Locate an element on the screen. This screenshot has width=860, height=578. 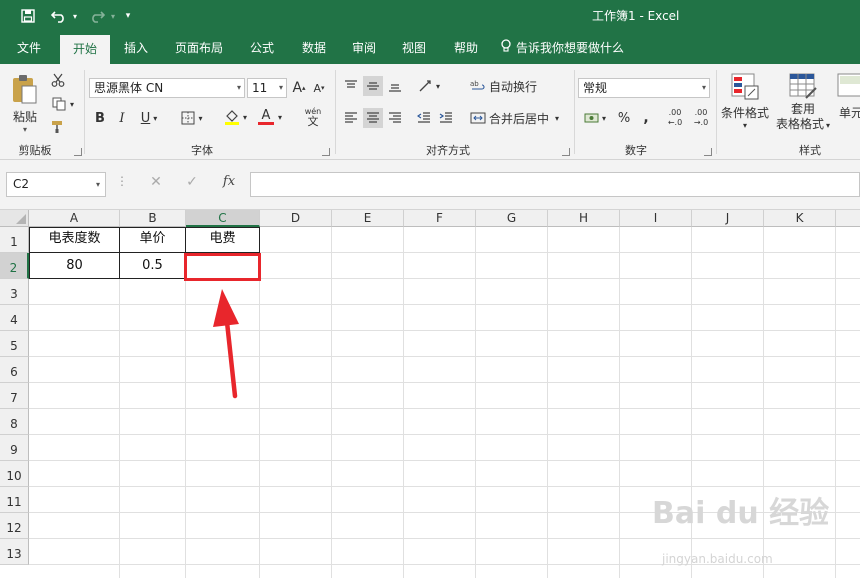
tab-review: 审阅 is located at coordinates (364, 48).